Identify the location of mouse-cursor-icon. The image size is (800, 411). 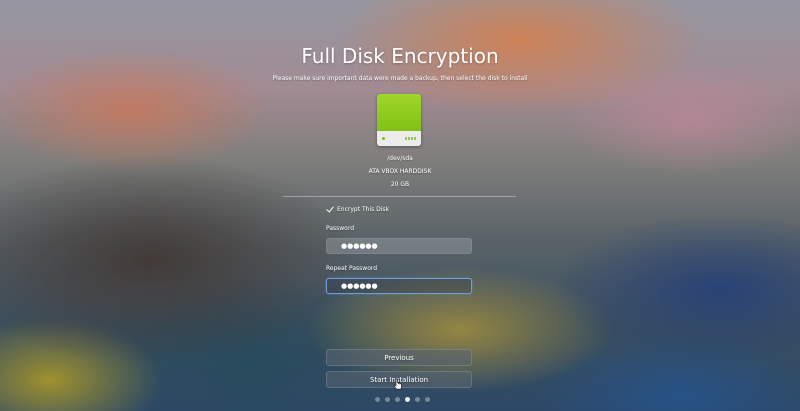
(397, 384).